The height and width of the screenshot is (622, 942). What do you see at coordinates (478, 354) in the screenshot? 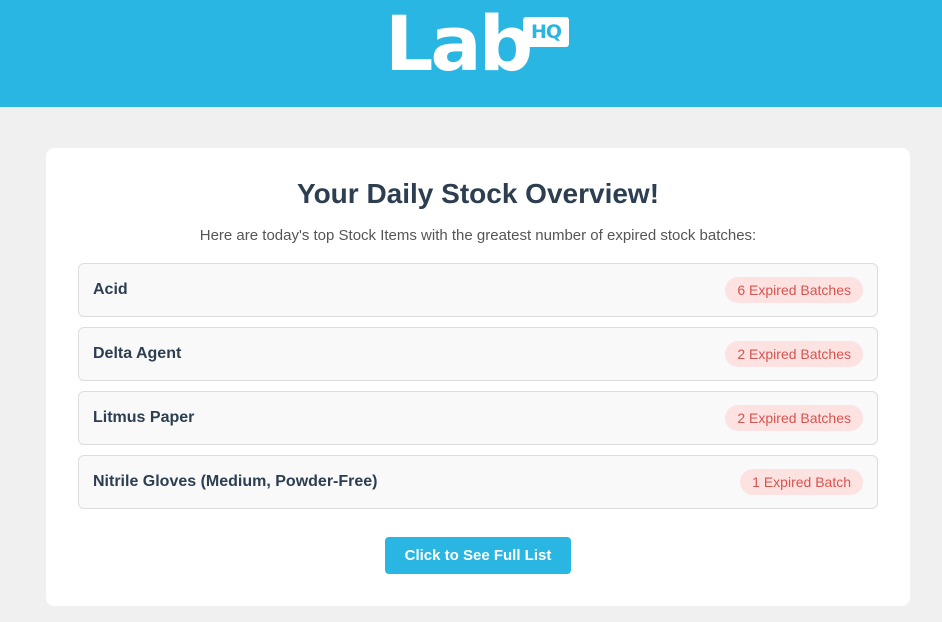
I see `list-item: Delta Agent 2 Expired Batches` at bounding box center [478, 354].